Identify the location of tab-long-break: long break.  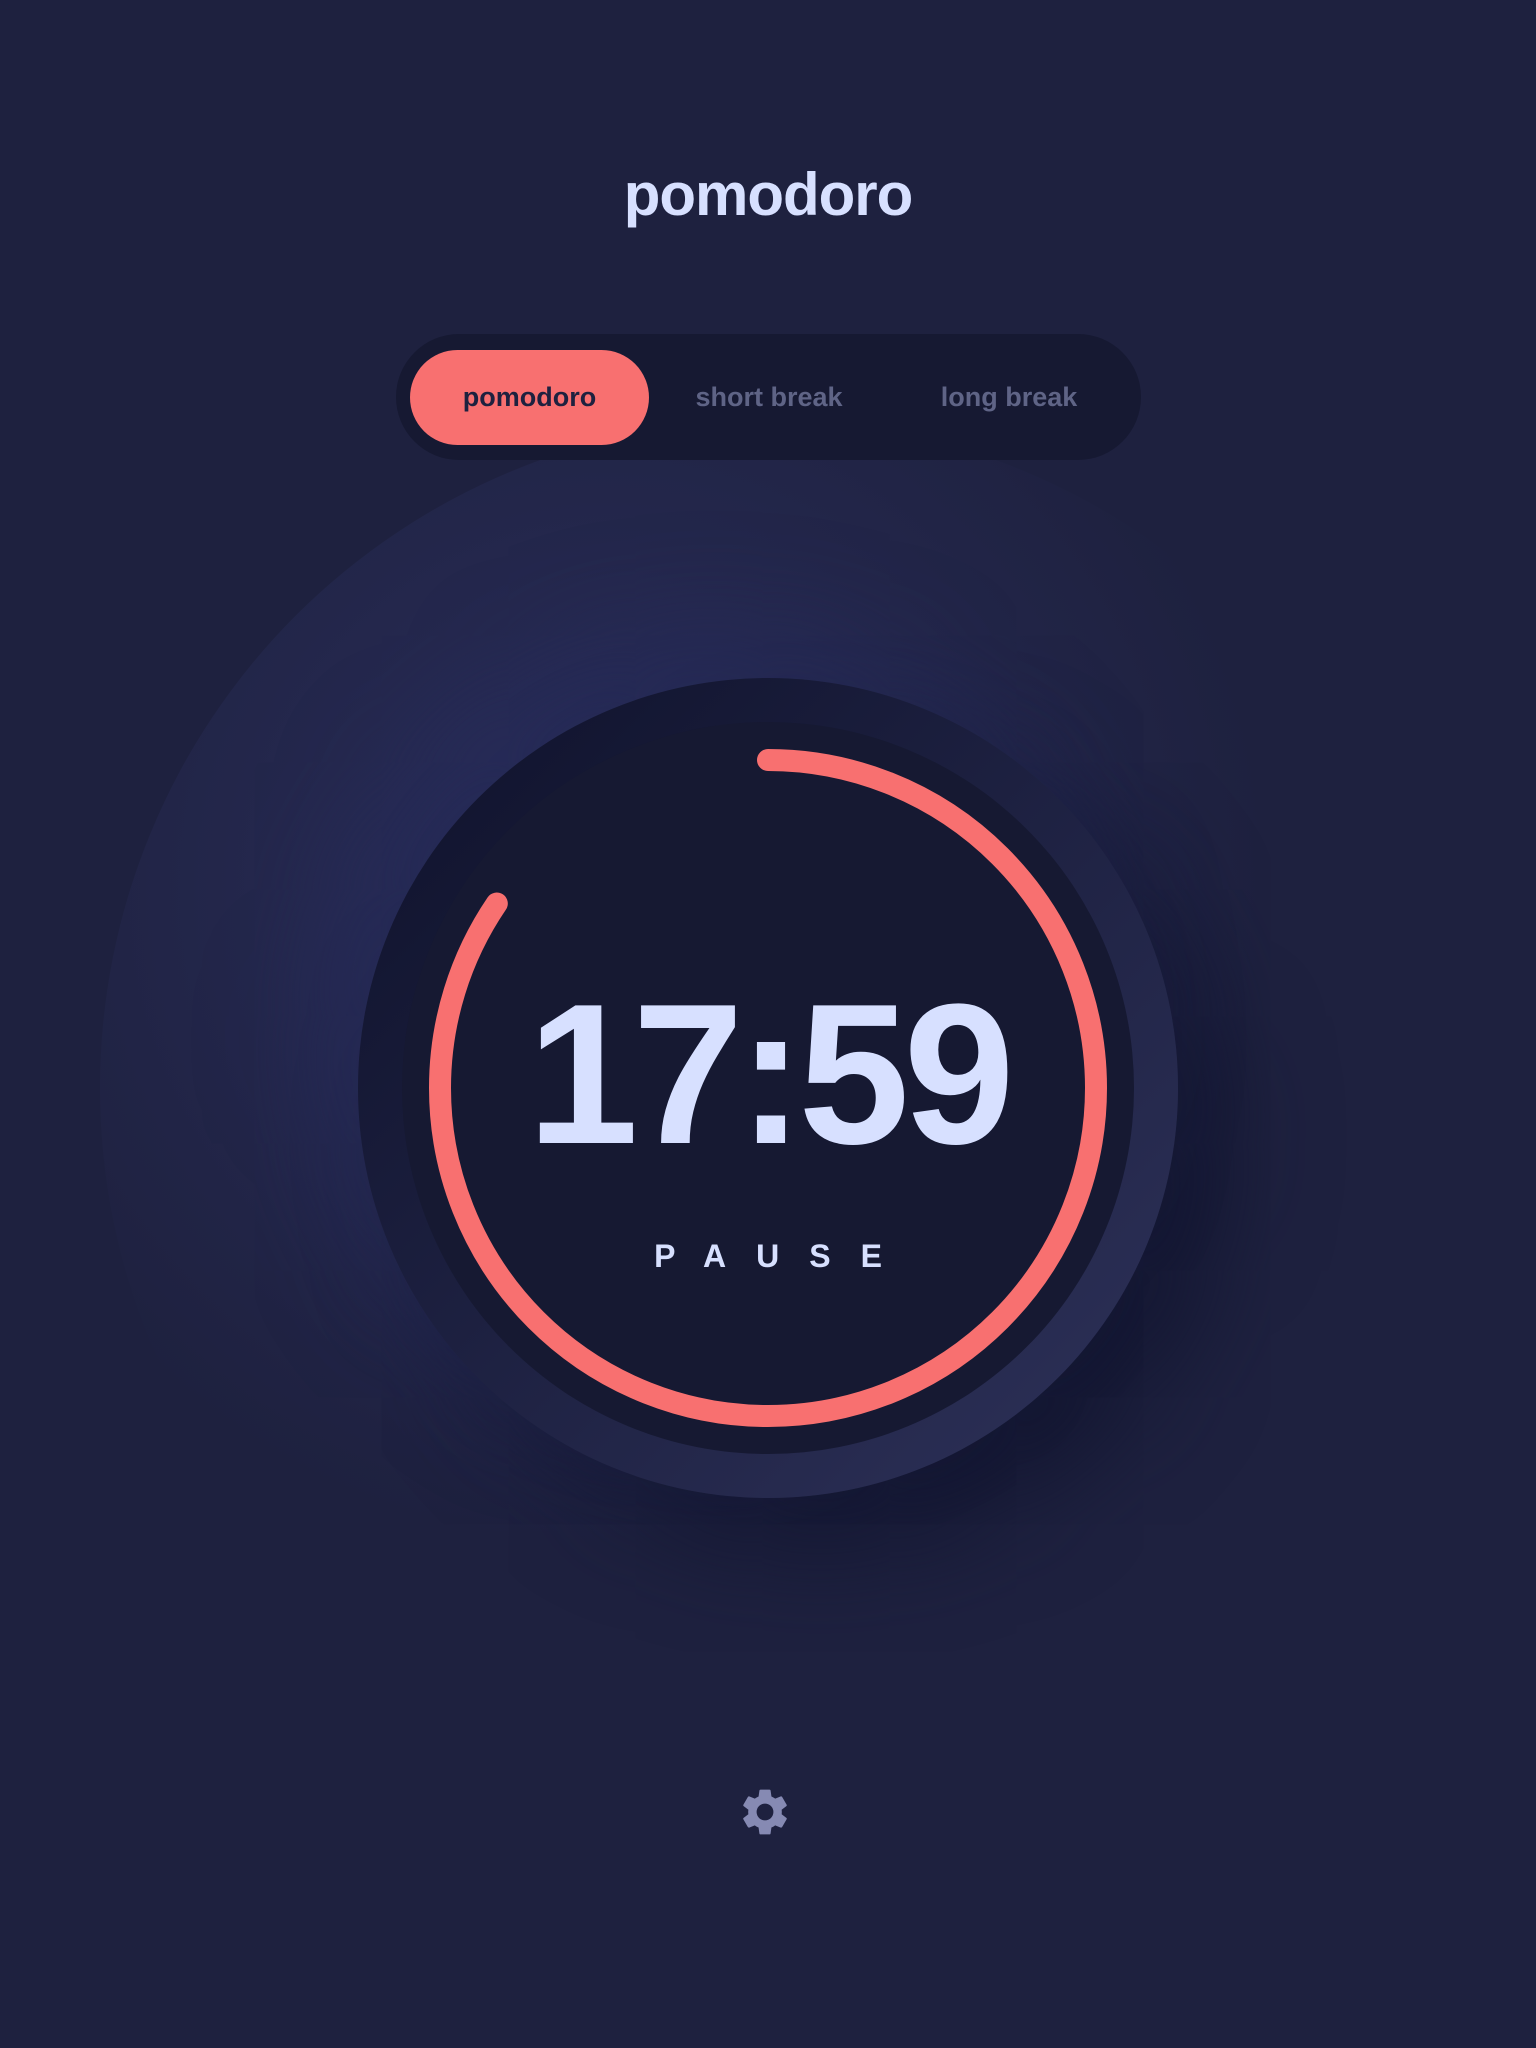
(1009, 397).